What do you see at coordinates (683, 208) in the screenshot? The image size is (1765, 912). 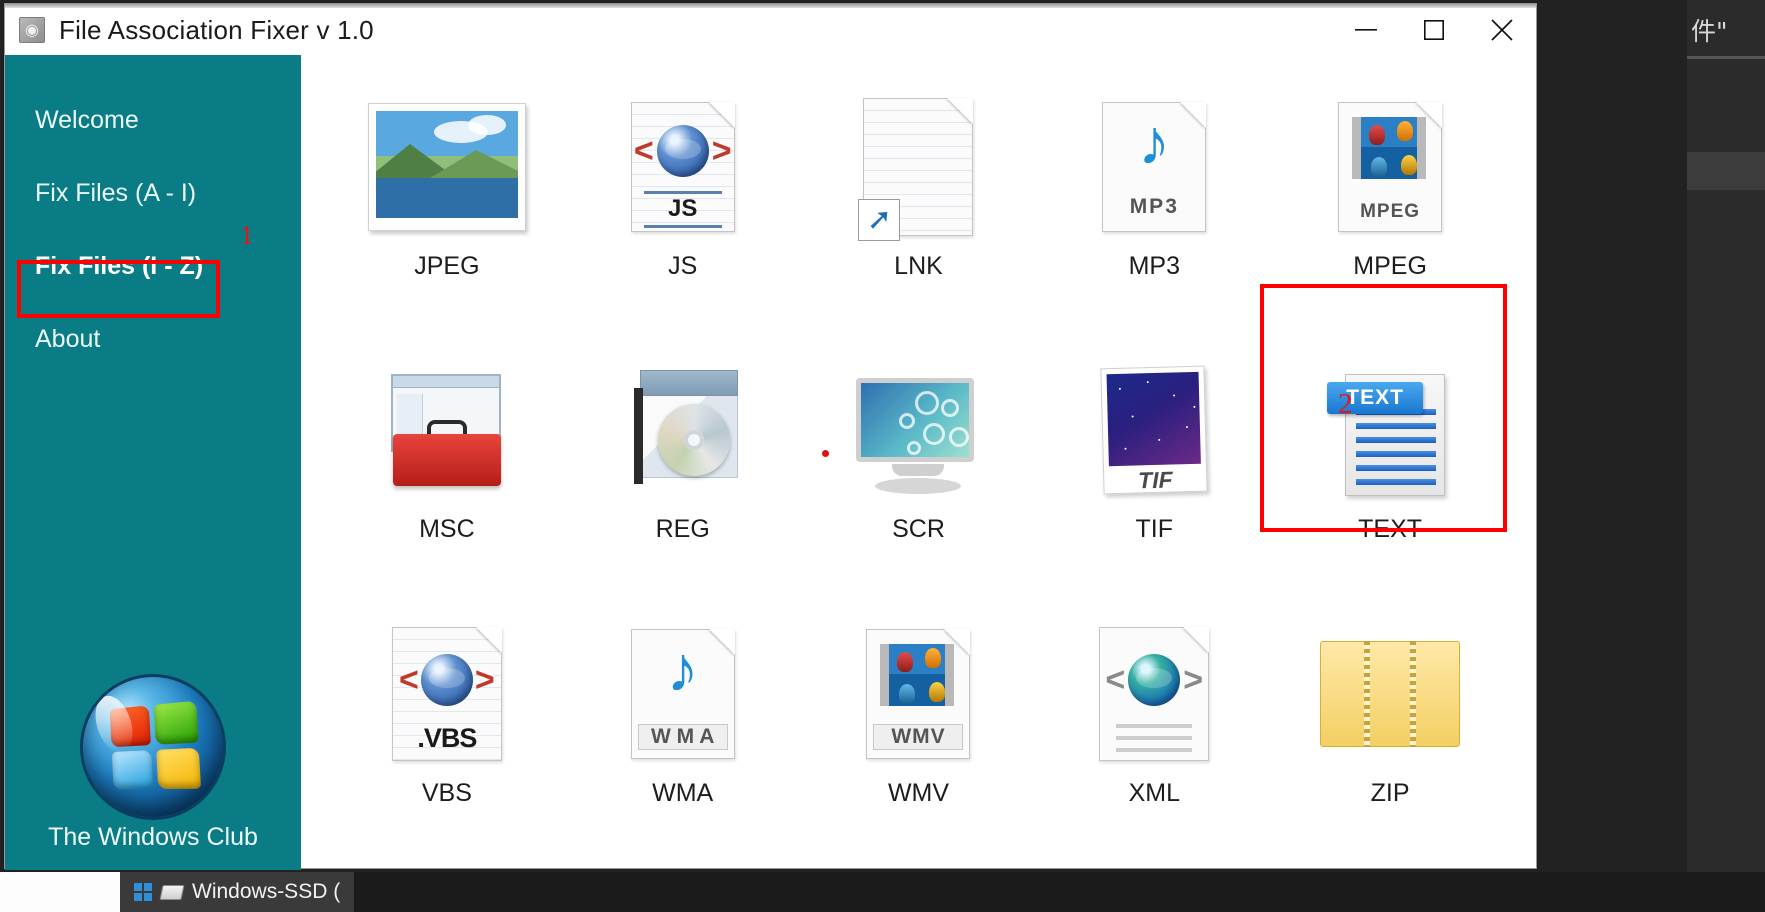 I see `js-badge: JS` at bounding box center [683, 208].